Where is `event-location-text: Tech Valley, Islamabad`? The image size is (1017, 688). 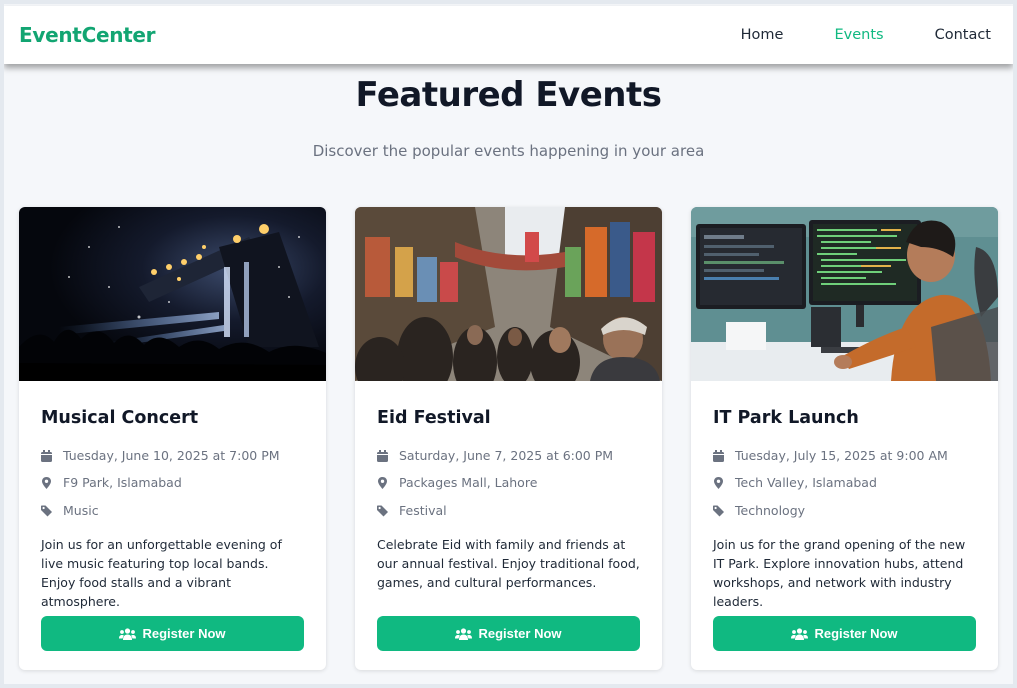 event-location-text: Tech Valley, Islamabad is located at coordinates (806, 482).